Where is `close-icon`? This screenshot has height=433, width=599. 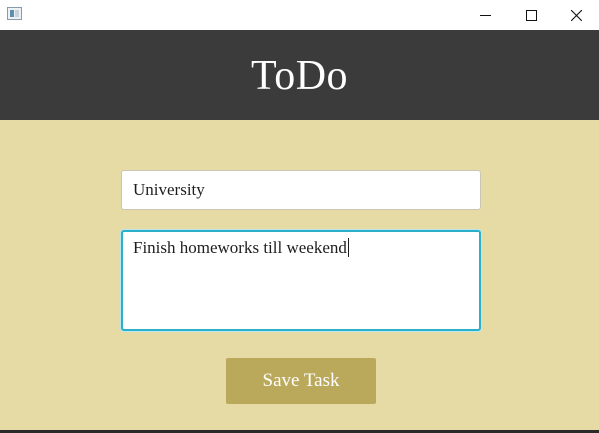 close-icon is located at coordinates (576, 15).